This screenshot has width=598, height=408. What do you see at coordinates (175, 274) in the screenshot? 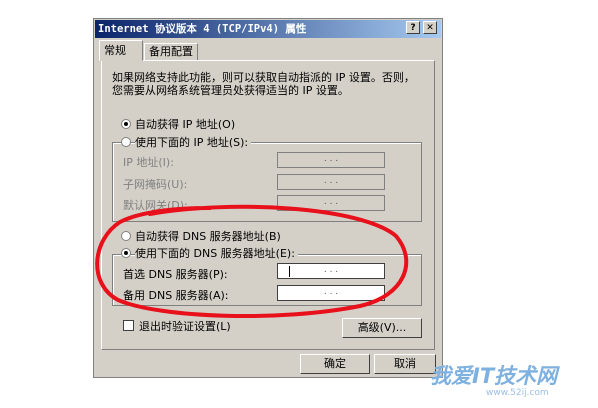
I see `preferred-dns-label: 首选 DNS 服务器(P):` at bounding box center [175, 274].